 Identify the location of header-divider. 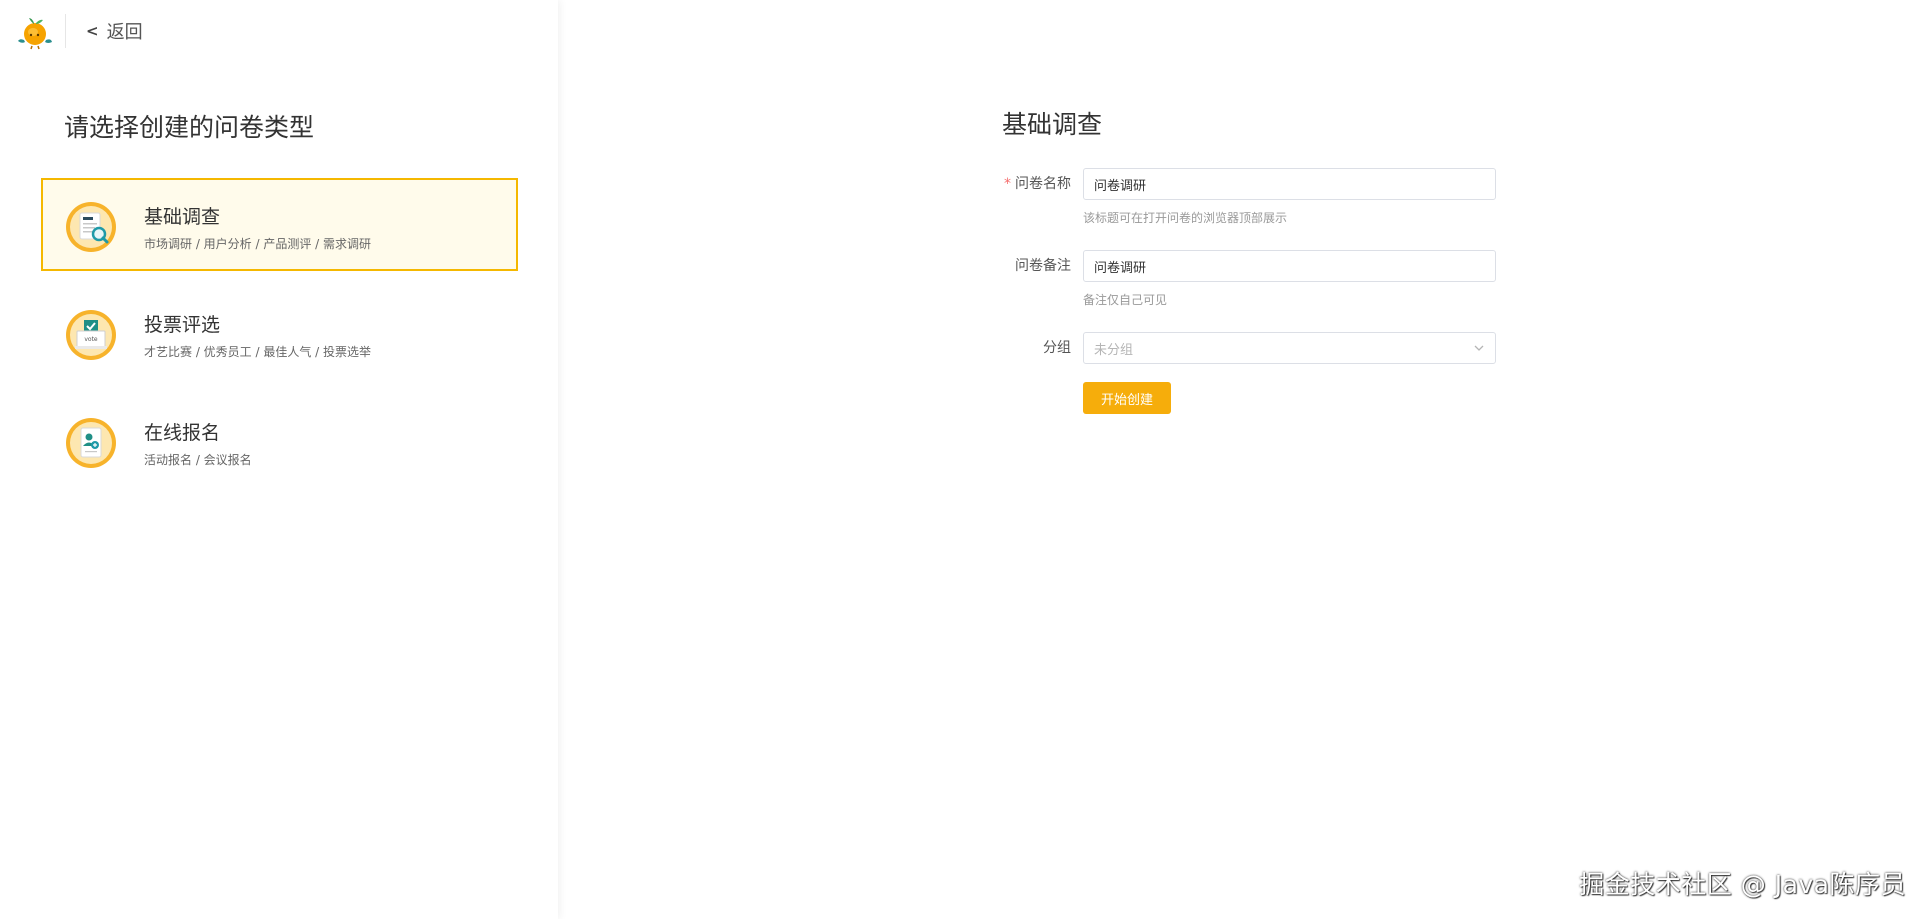
(65, 31).